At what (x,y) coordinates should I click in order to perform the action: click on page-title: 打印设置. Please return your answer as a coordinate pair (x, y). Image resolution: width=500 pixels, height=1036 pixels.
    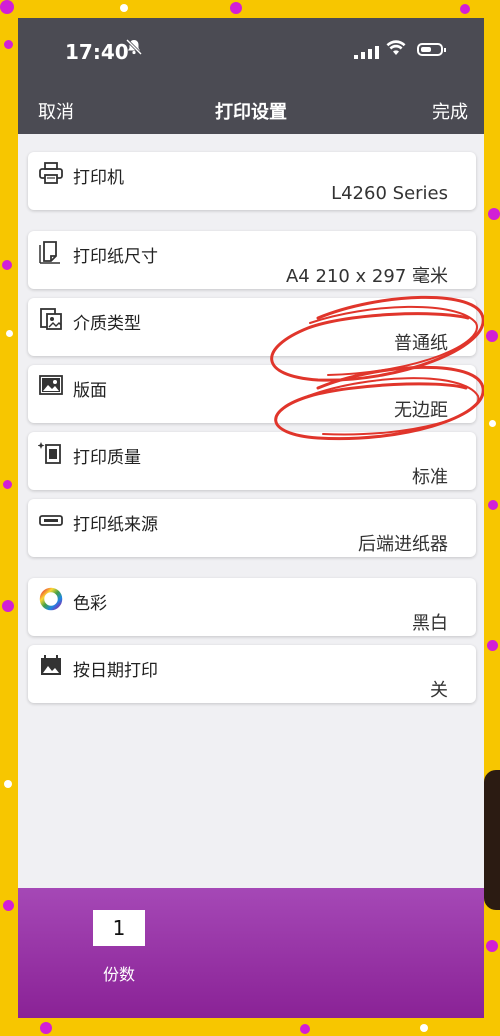
    Looking at the image, I should click on (251, 112).